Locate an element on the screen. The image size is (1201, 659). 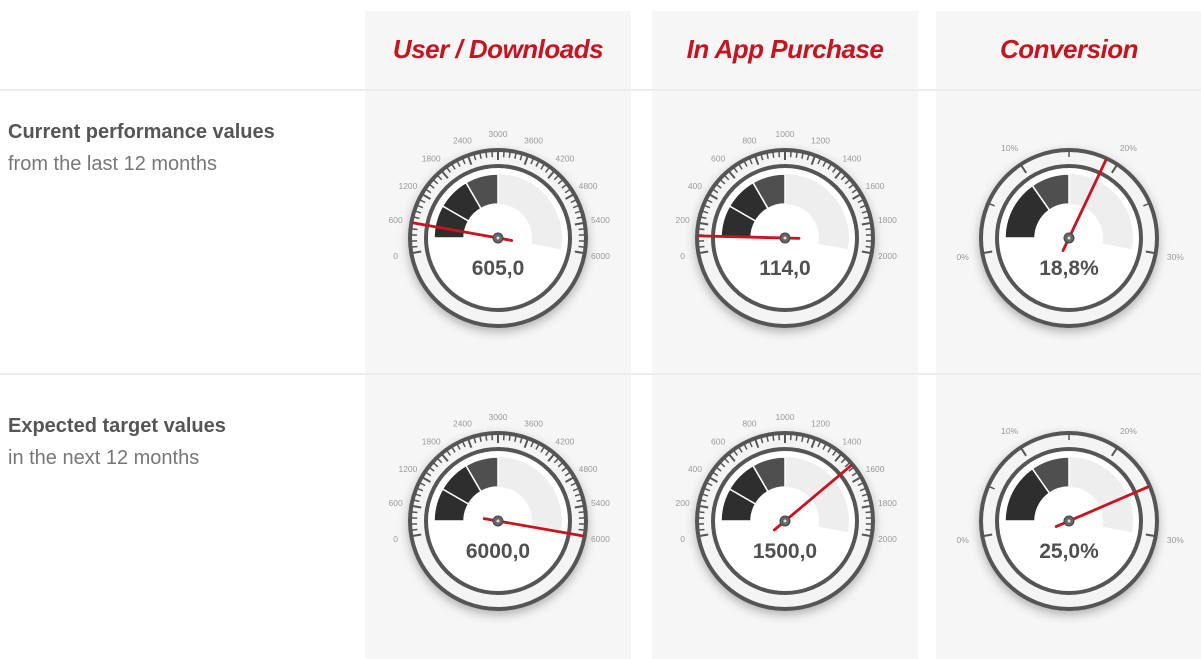
gauge-value: 25,0% is located at coordinates (1069, 551).